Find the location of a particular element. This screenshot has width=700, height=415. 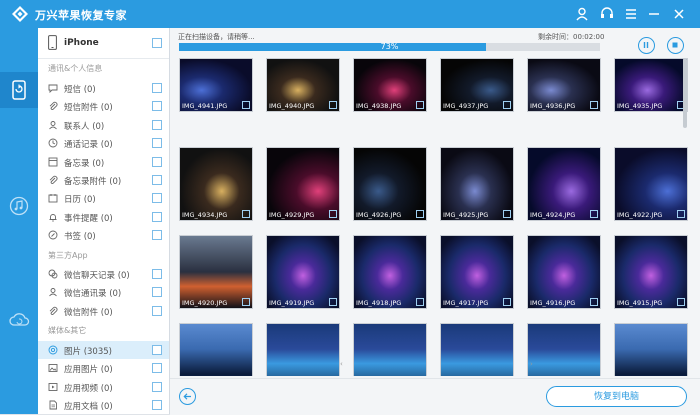

bookmark-icon is located at coordinates (53, 235).